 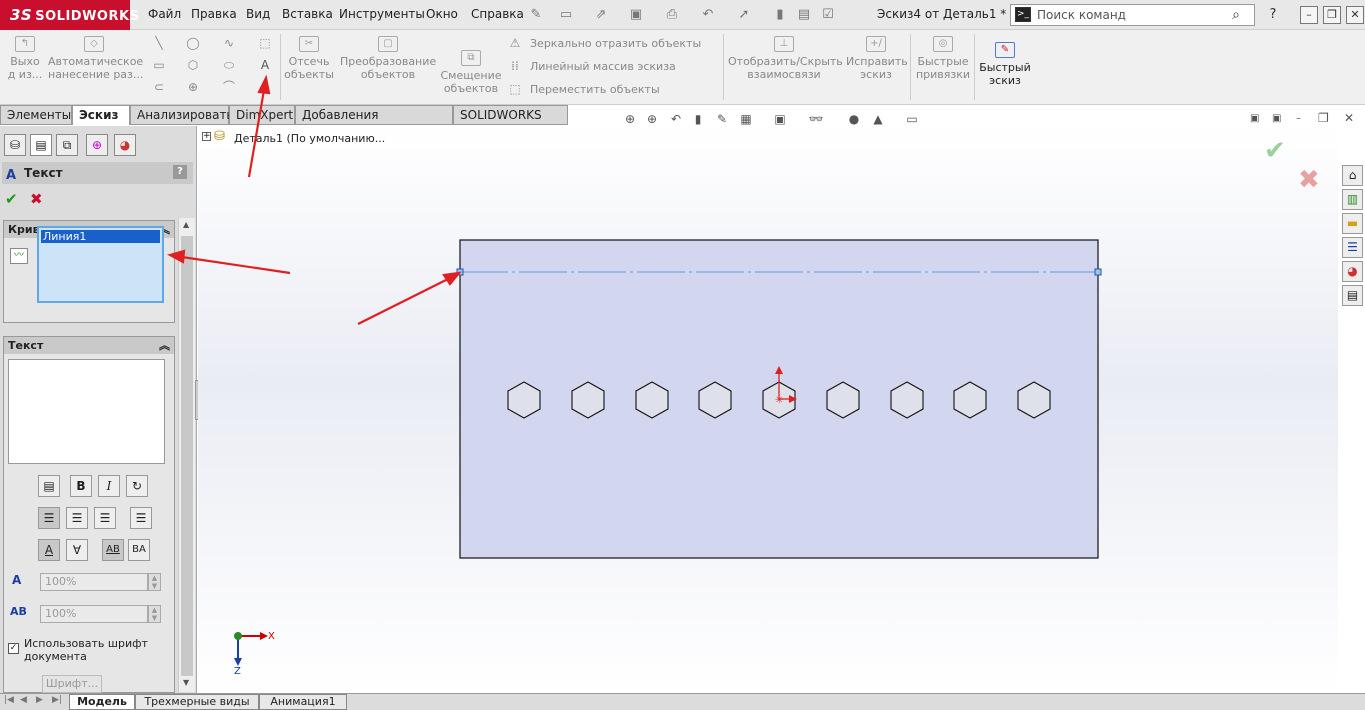 What do you see at coordinates (9, 700) in the screenshot?
I see `first-tab-icon: |◀` at bounding box center [9, 700].